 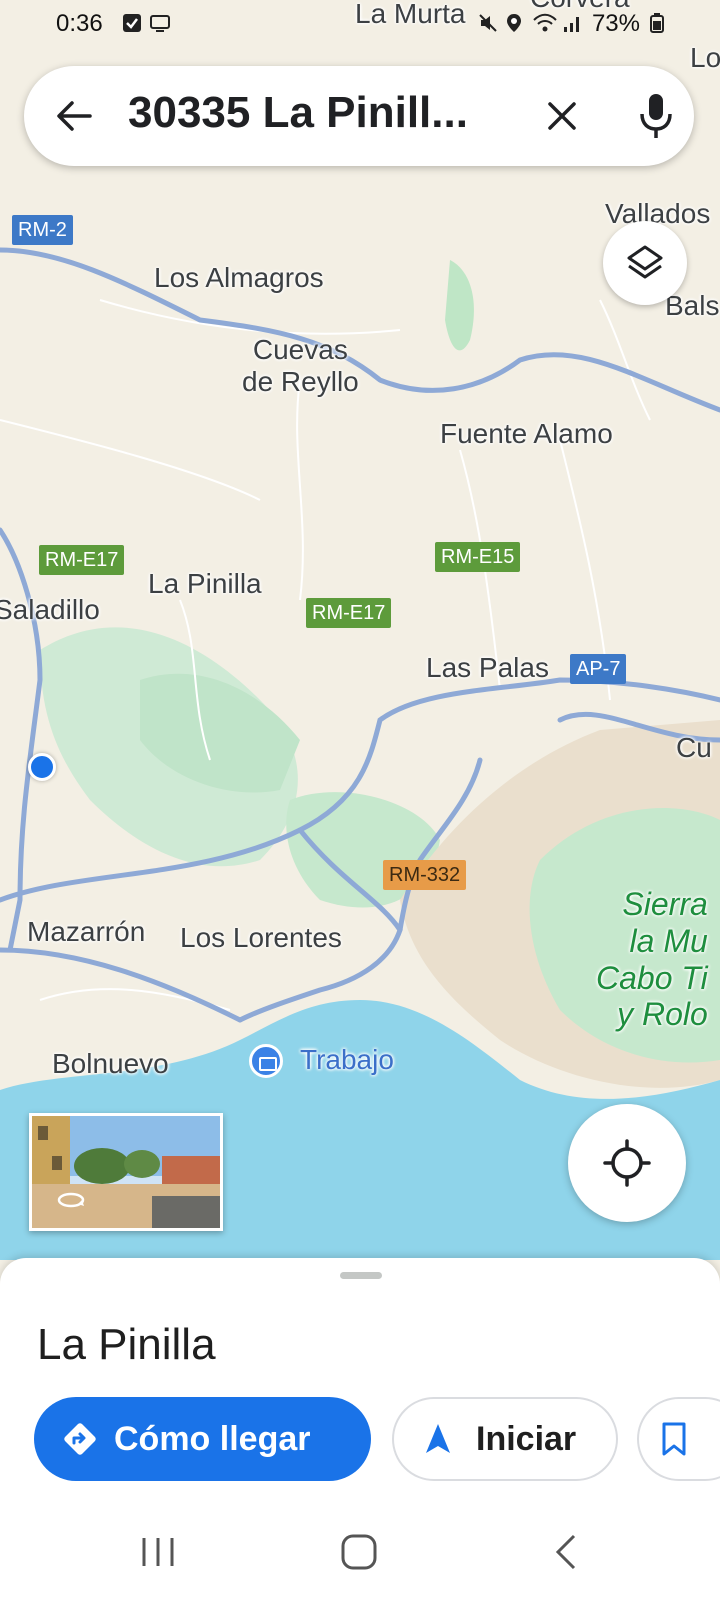 I want to click on directions-icon, so click(x=80, y=1439).